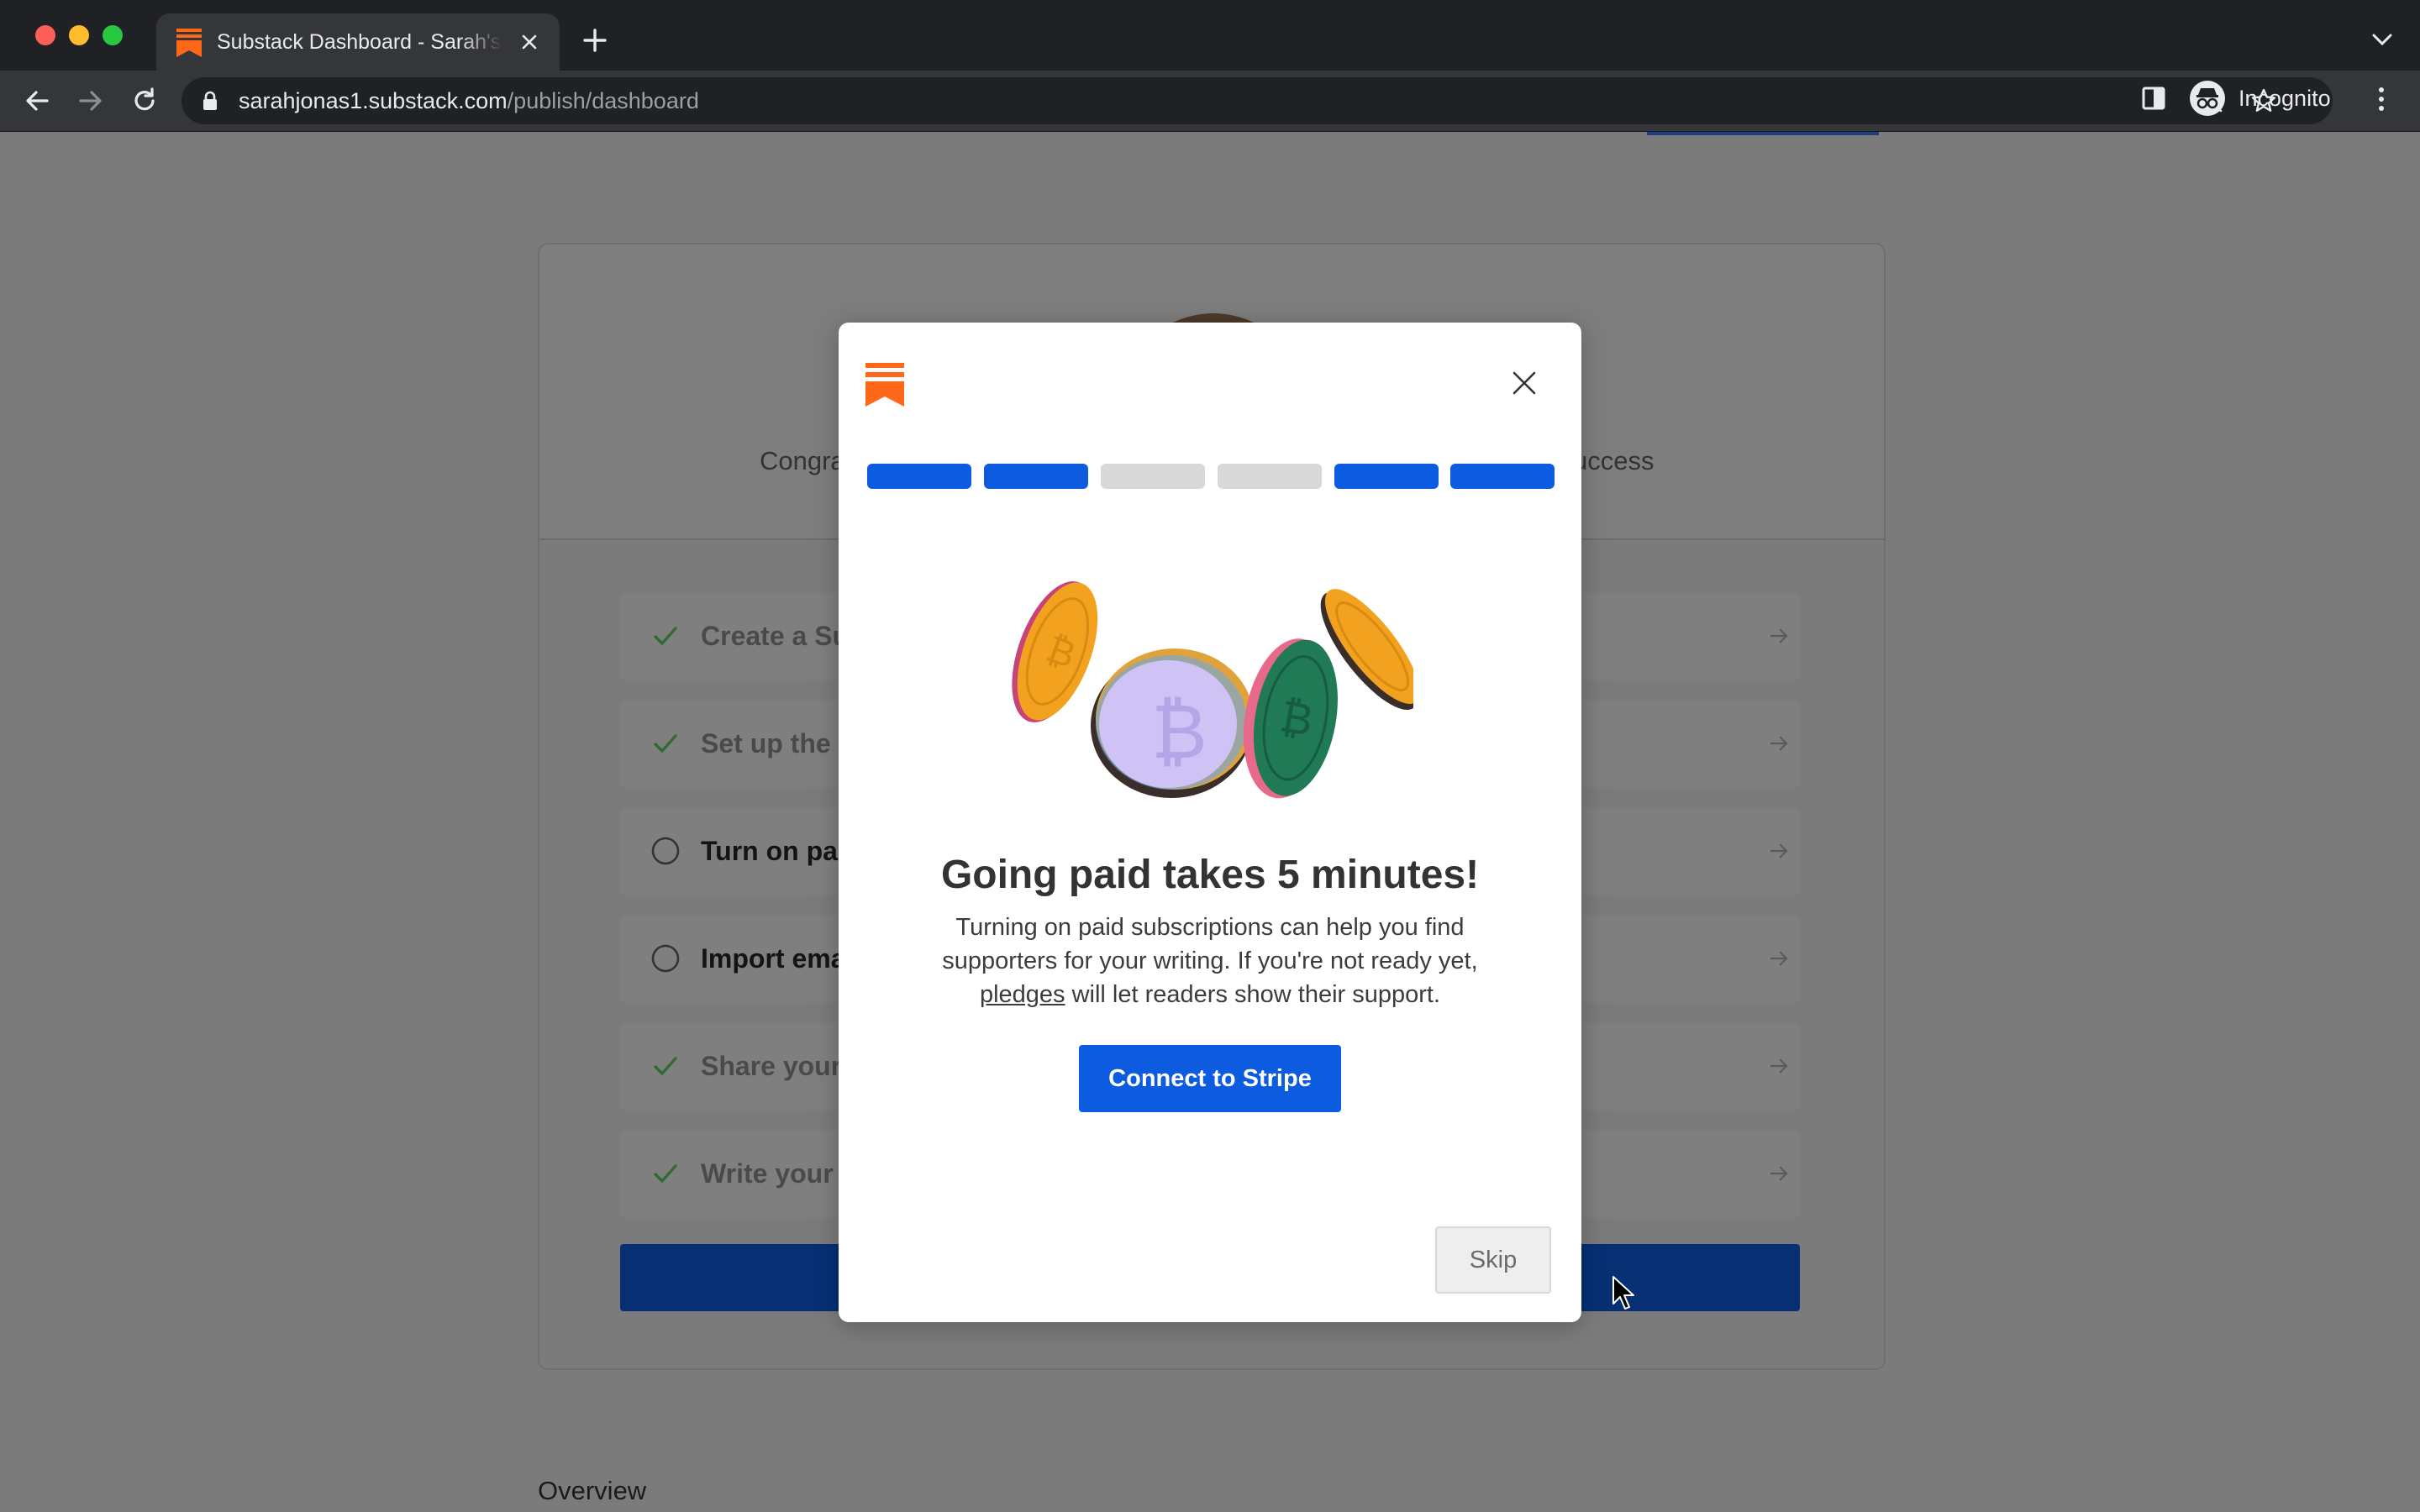 The height and width of the screenshot is (1512, 2420). What do you see at coordinates (79, 35) in the screenshot?
I see `window-minimize-button` at bounding box center [79, 35].